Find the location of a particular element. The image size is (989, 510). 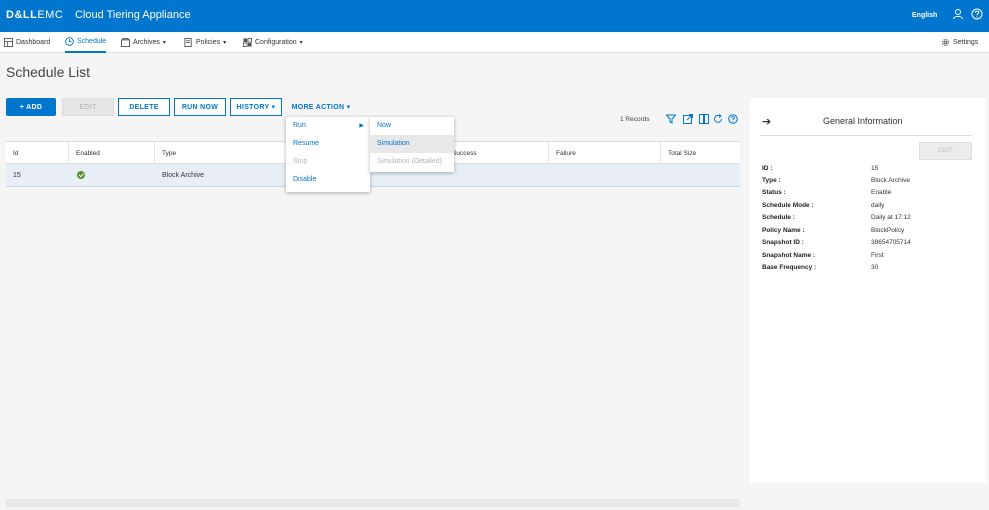

nav-dashboard: Dashboard is located at coordinates (27, 42).